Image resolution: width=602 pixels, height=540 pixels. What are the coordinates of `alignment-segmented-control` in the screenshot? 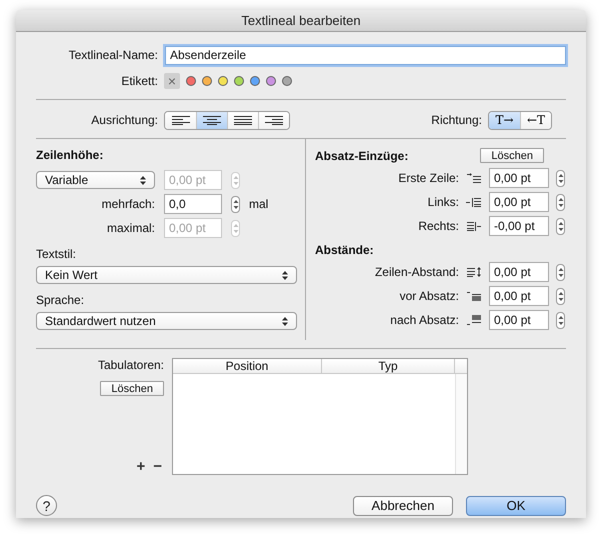 It's located at (227, 120).